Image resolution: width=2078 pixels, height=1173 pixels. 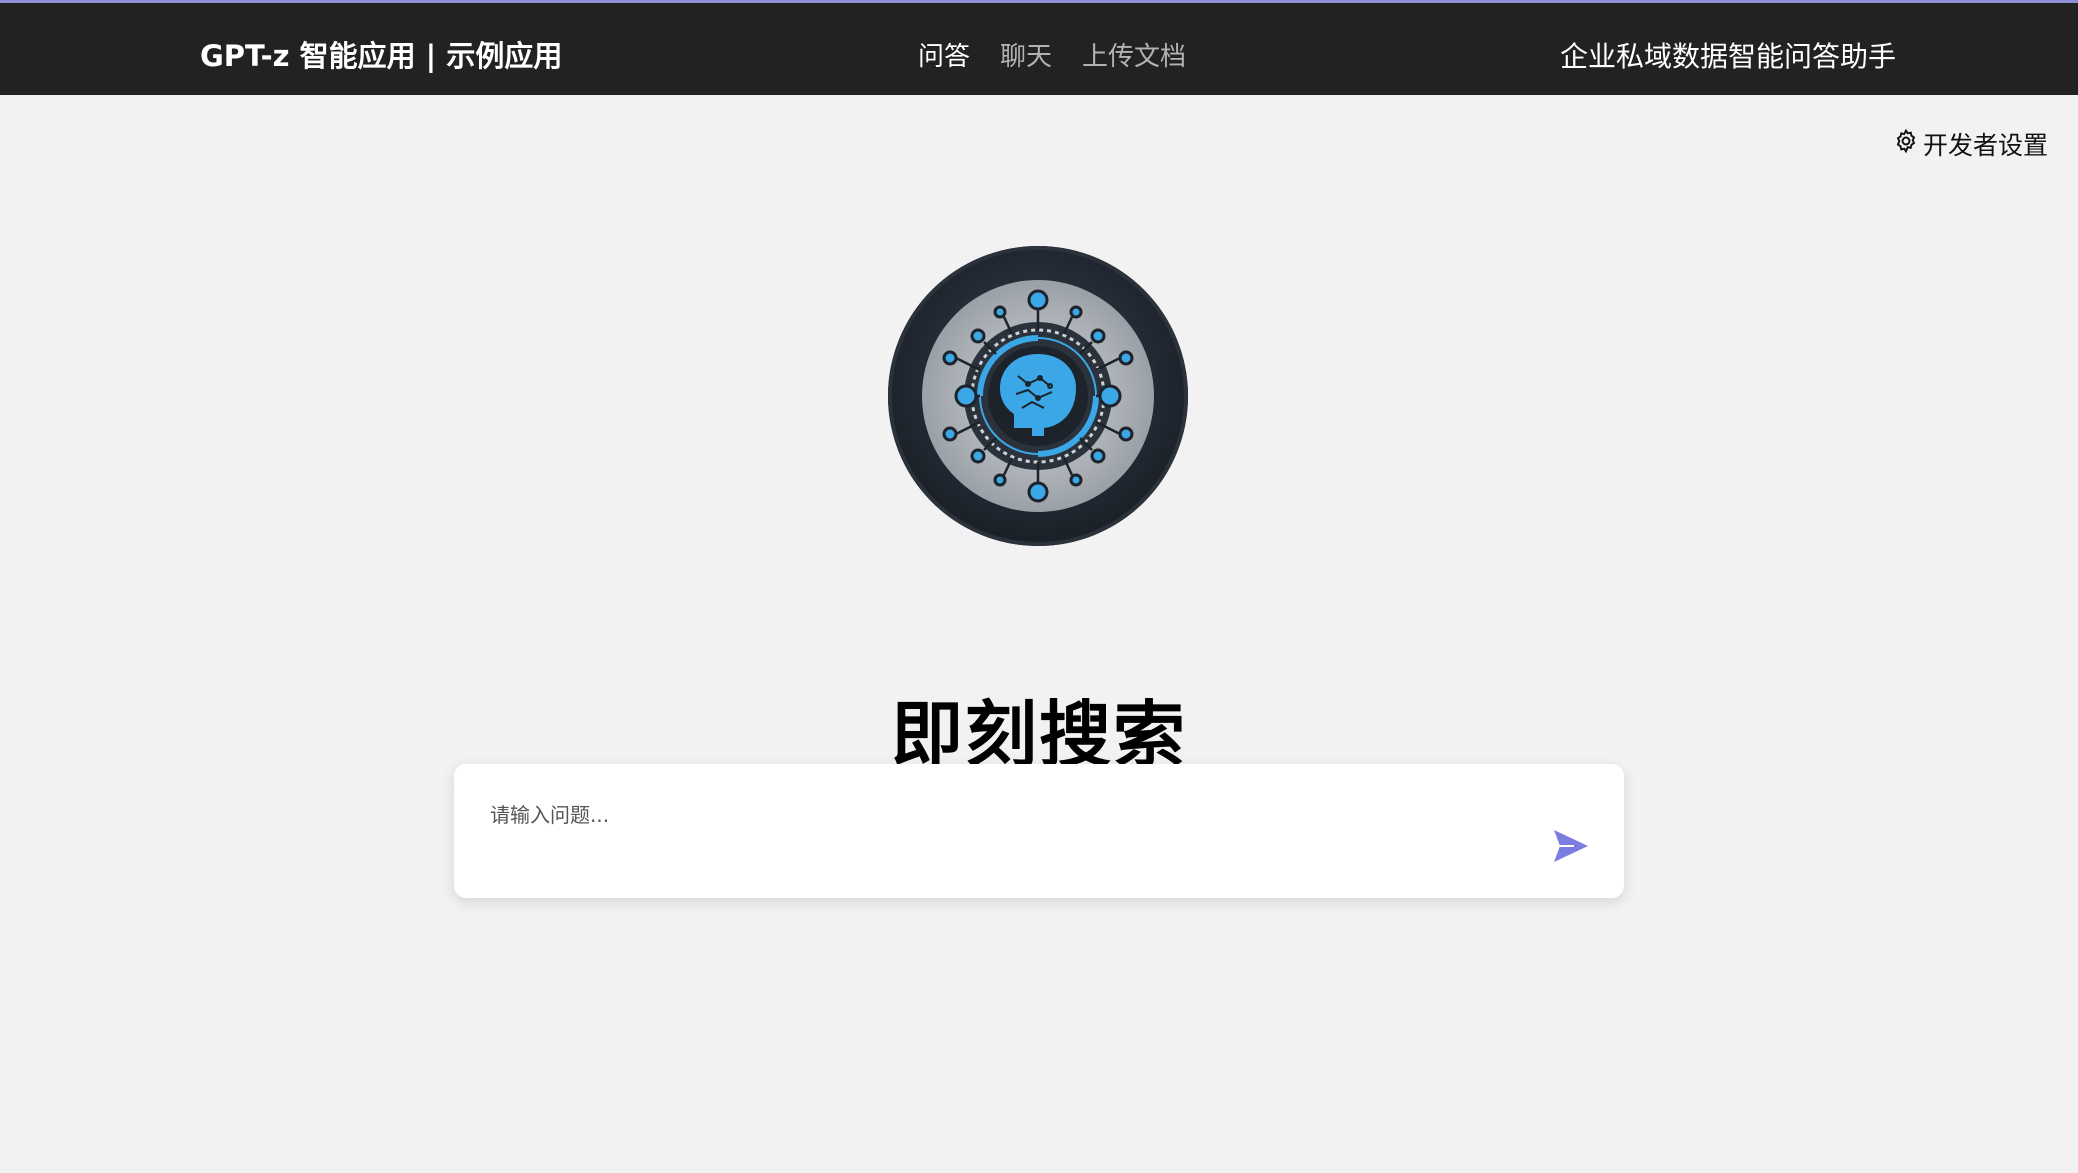 What do you see at coordinates (1727, 56) in the screenshot?
I see `app-subtitle: 企业私域数据智能问答助手` at bounding box center [1727, 56].